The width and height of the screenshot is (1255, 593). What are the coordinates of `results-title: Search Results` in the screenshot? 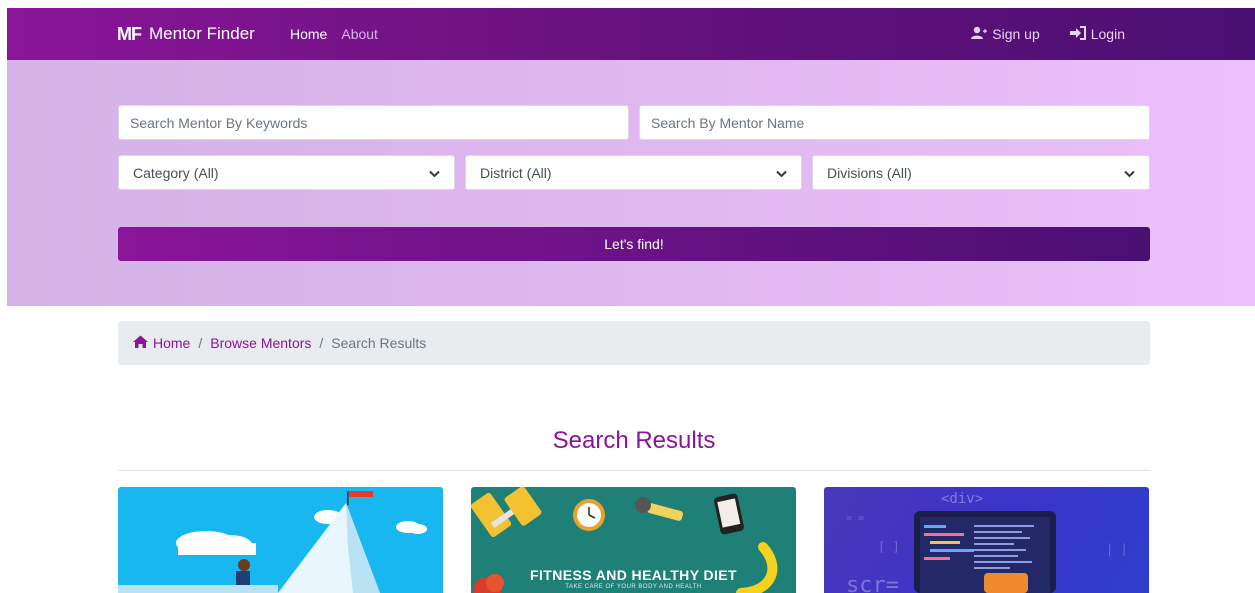 It's located at (634, 440).